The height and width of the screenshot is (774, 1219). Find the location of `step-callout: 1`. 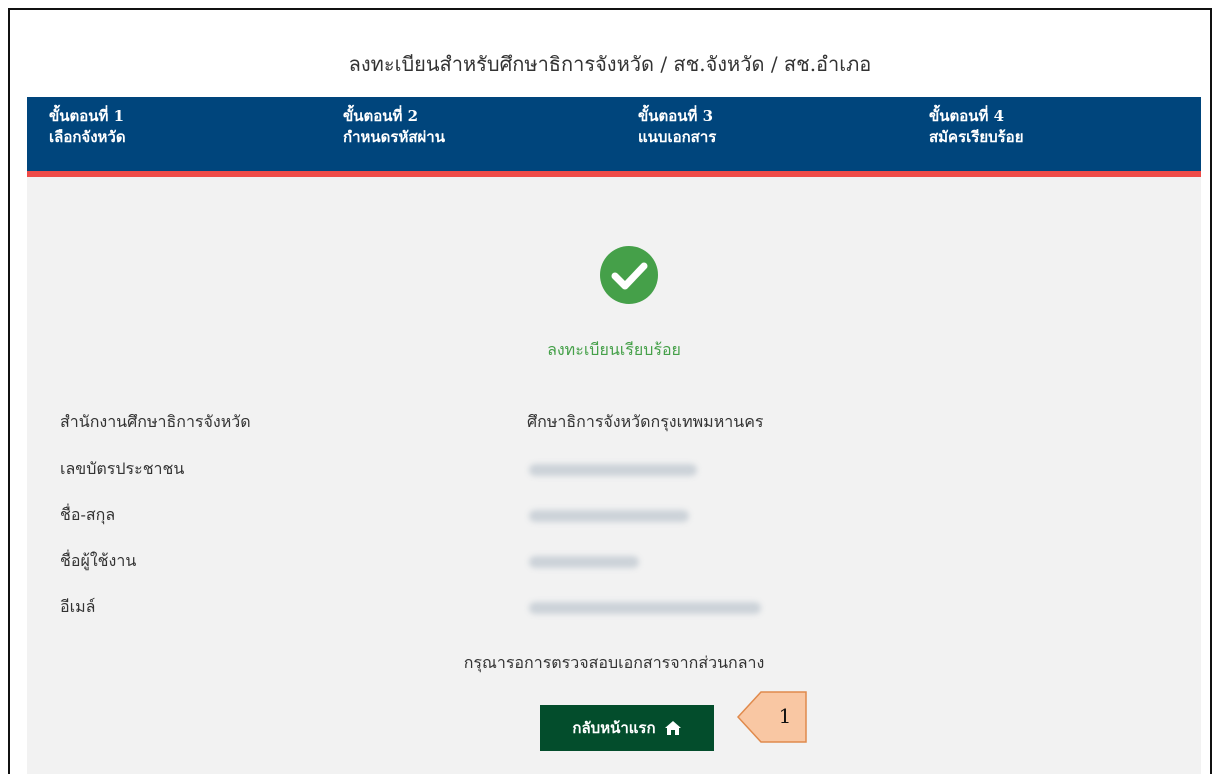

step-callout: 1 is located at coordinates (771, 717).